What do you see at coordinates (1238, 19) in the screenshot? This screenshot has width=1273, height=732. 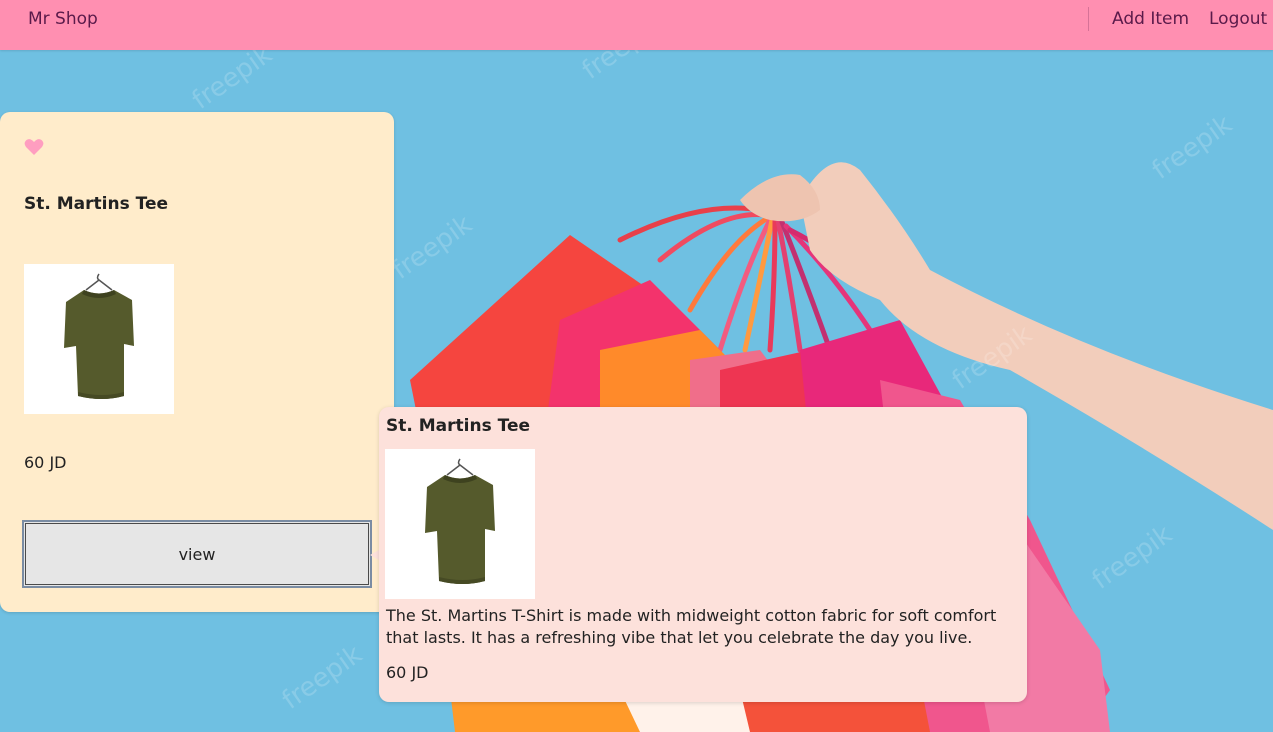 I see `logout-link: Logout` at bounding box center [1238, 19].